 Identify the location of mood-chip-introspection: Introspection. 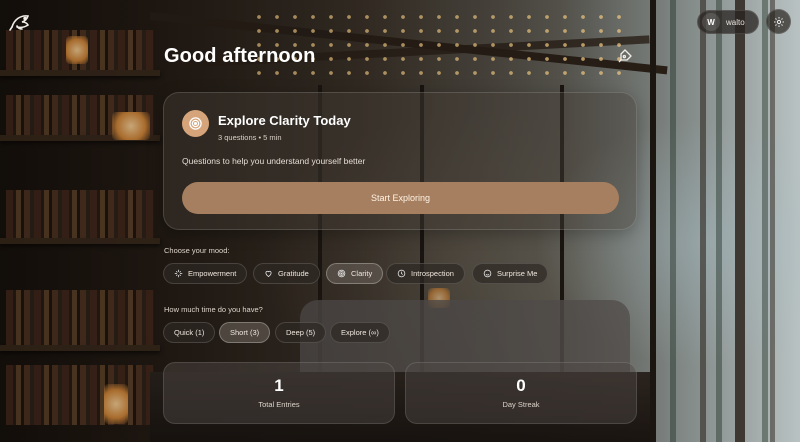
(425, 273).